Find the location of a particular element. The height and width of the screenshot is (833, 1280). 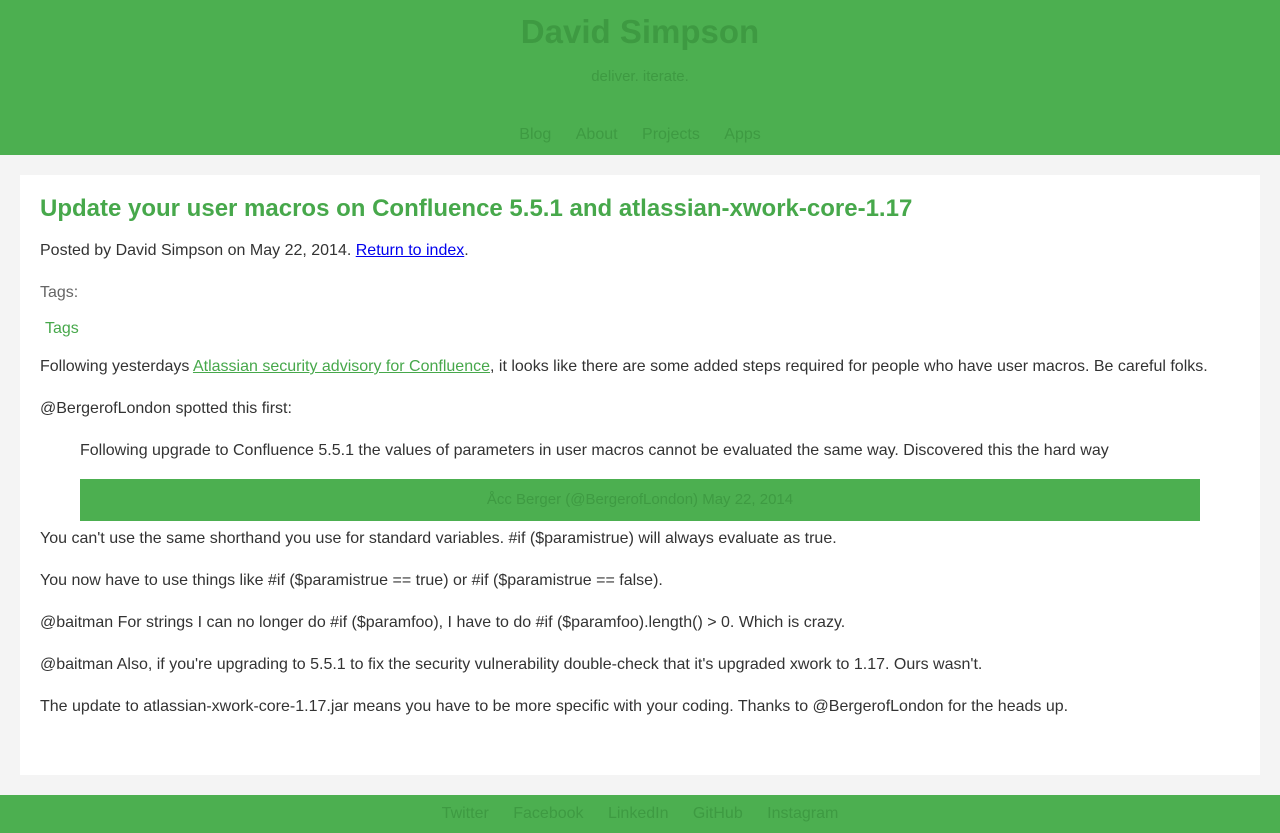

footer-github-link: GitHub is located at coordinates (718, 813).